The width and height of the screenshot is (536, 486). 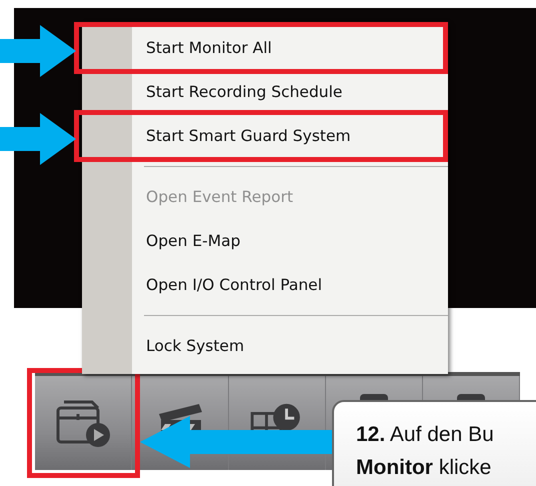 I want to click on menu-item: Lock System, so click(x=265, y=346).